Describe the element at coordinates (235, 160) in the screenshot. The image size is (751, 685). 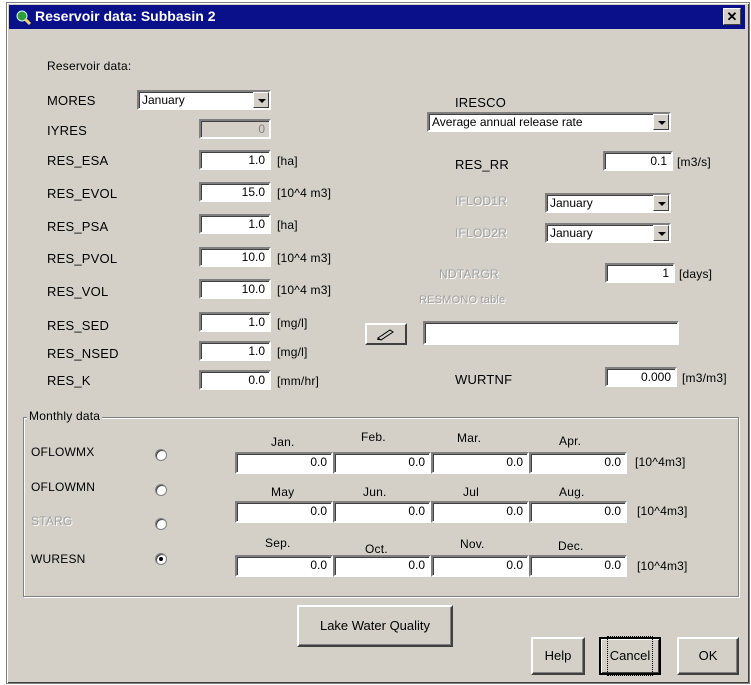
I see `res-esa-input: 1.0` at that location.